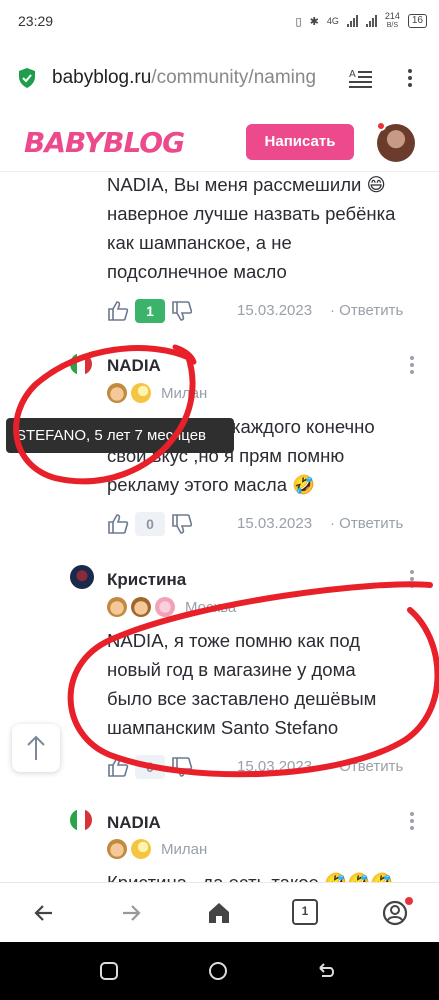 This screenshot has height=1000, width=439. I want to click on comment-3-actions: 0, so click(150, 767).